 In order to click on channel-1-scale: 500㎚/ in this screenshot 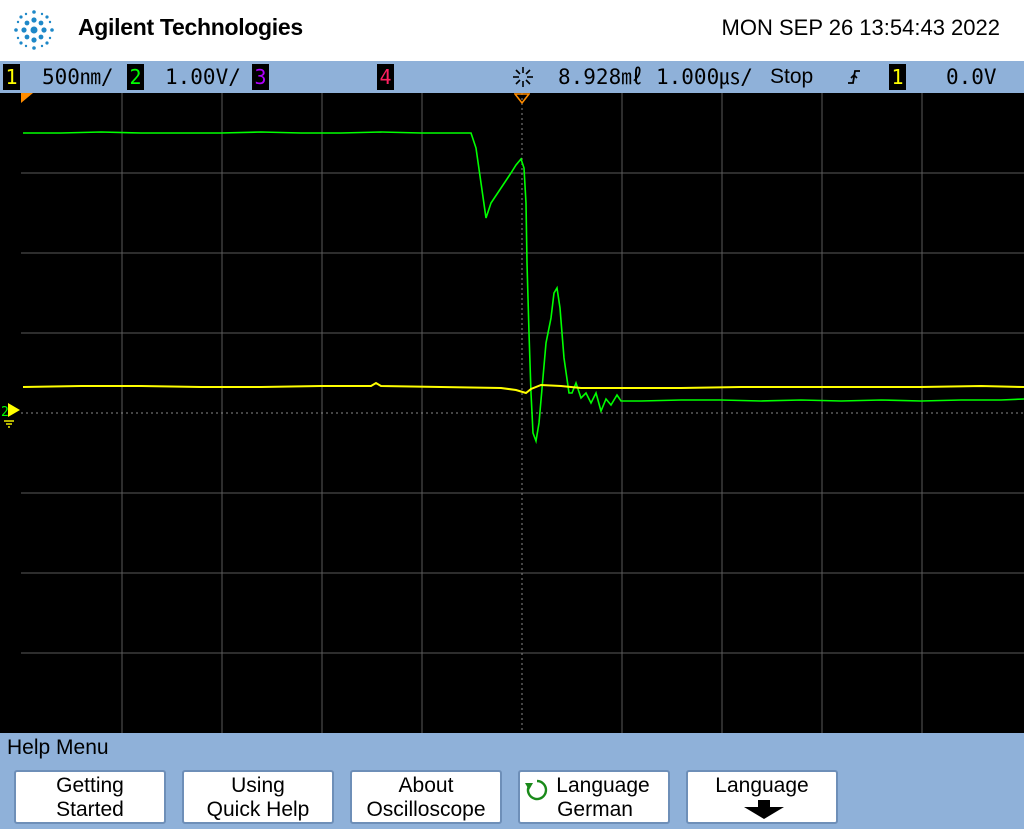, I will do `click(78, 77)`.